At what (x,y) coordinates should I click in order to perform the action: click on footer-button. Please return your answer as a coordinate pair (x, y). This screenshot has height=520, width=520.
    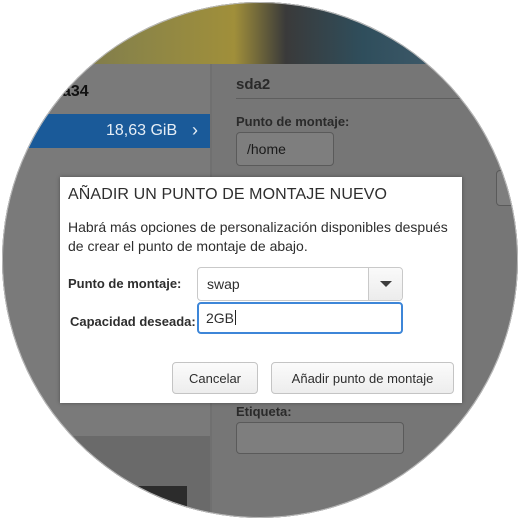
    Looking at the image, I should click on (149, 502).